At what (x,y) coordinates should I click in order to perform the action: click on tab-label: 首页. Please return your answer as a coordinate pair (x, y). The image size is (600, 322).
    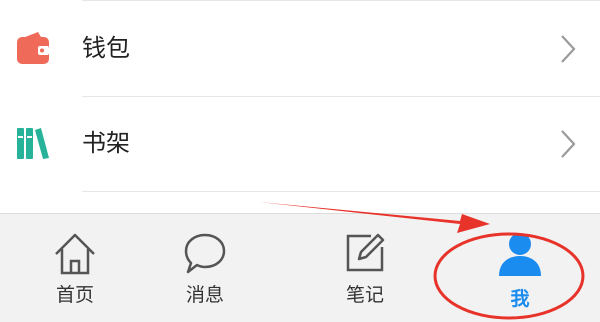
    Looking at the image, I should click on (74, 295).